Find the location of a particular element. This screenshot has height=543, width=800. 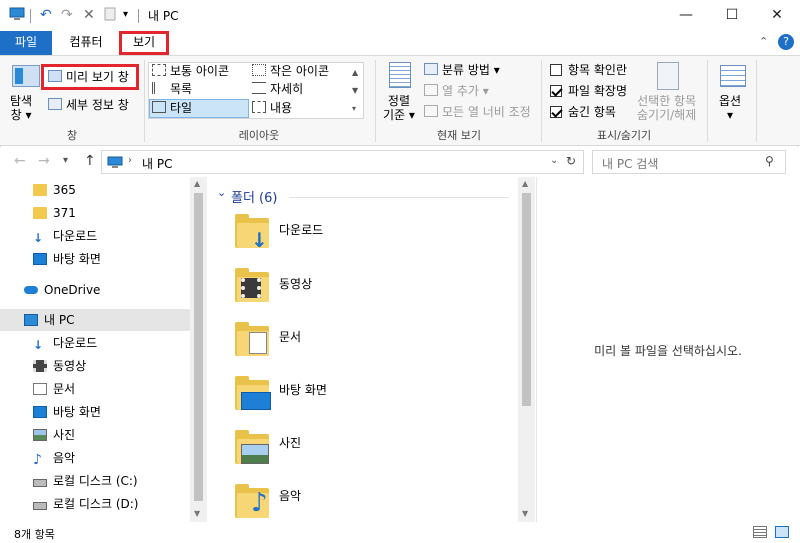

new-document-icon is located at coordinates (110, 16).